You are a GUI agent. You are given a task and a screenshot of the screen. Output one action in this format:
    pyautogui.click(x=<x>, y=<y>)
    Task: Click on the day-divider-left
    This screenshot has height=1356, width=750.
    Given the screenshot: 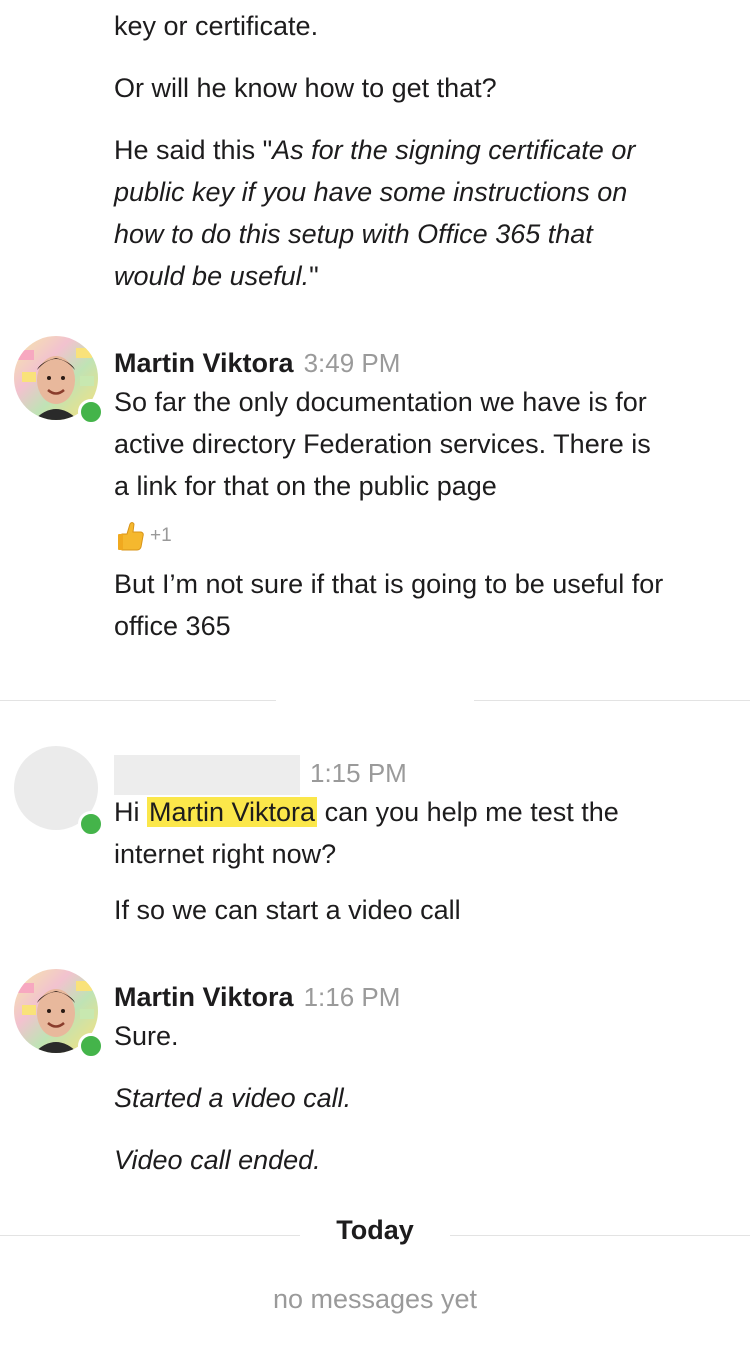 What is the action you would take?
    pyautogui.click(x=138, y=700)
    